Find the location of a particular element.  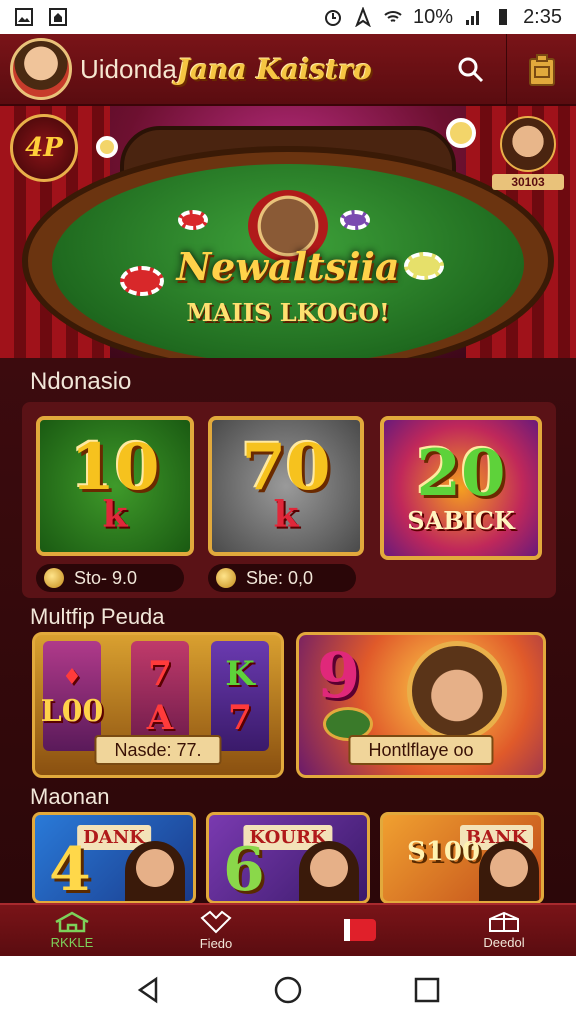

home-circle-icon is located at coordinates (288, 990).